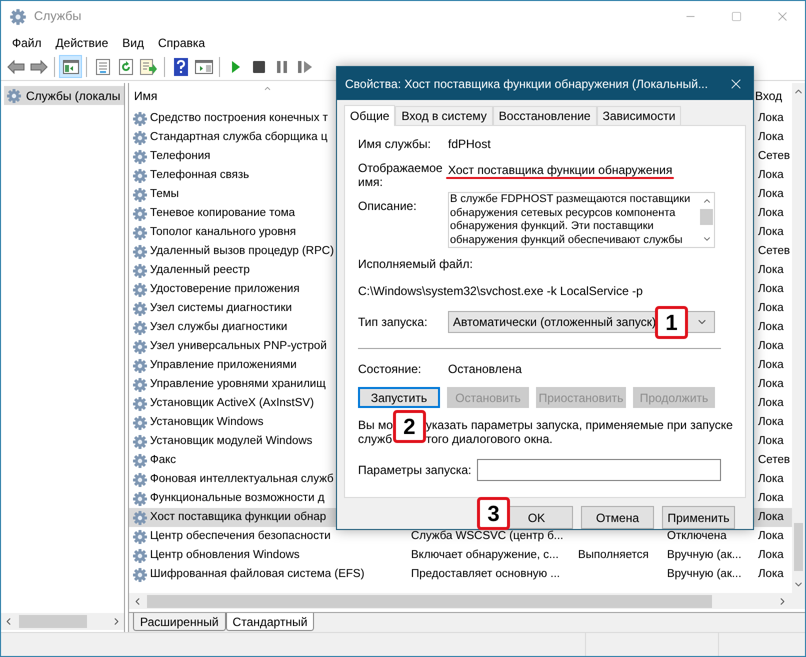  Describe the element at coordinates (671, 322) in the screenshot. I see `step-number-badge: 1` at that location.